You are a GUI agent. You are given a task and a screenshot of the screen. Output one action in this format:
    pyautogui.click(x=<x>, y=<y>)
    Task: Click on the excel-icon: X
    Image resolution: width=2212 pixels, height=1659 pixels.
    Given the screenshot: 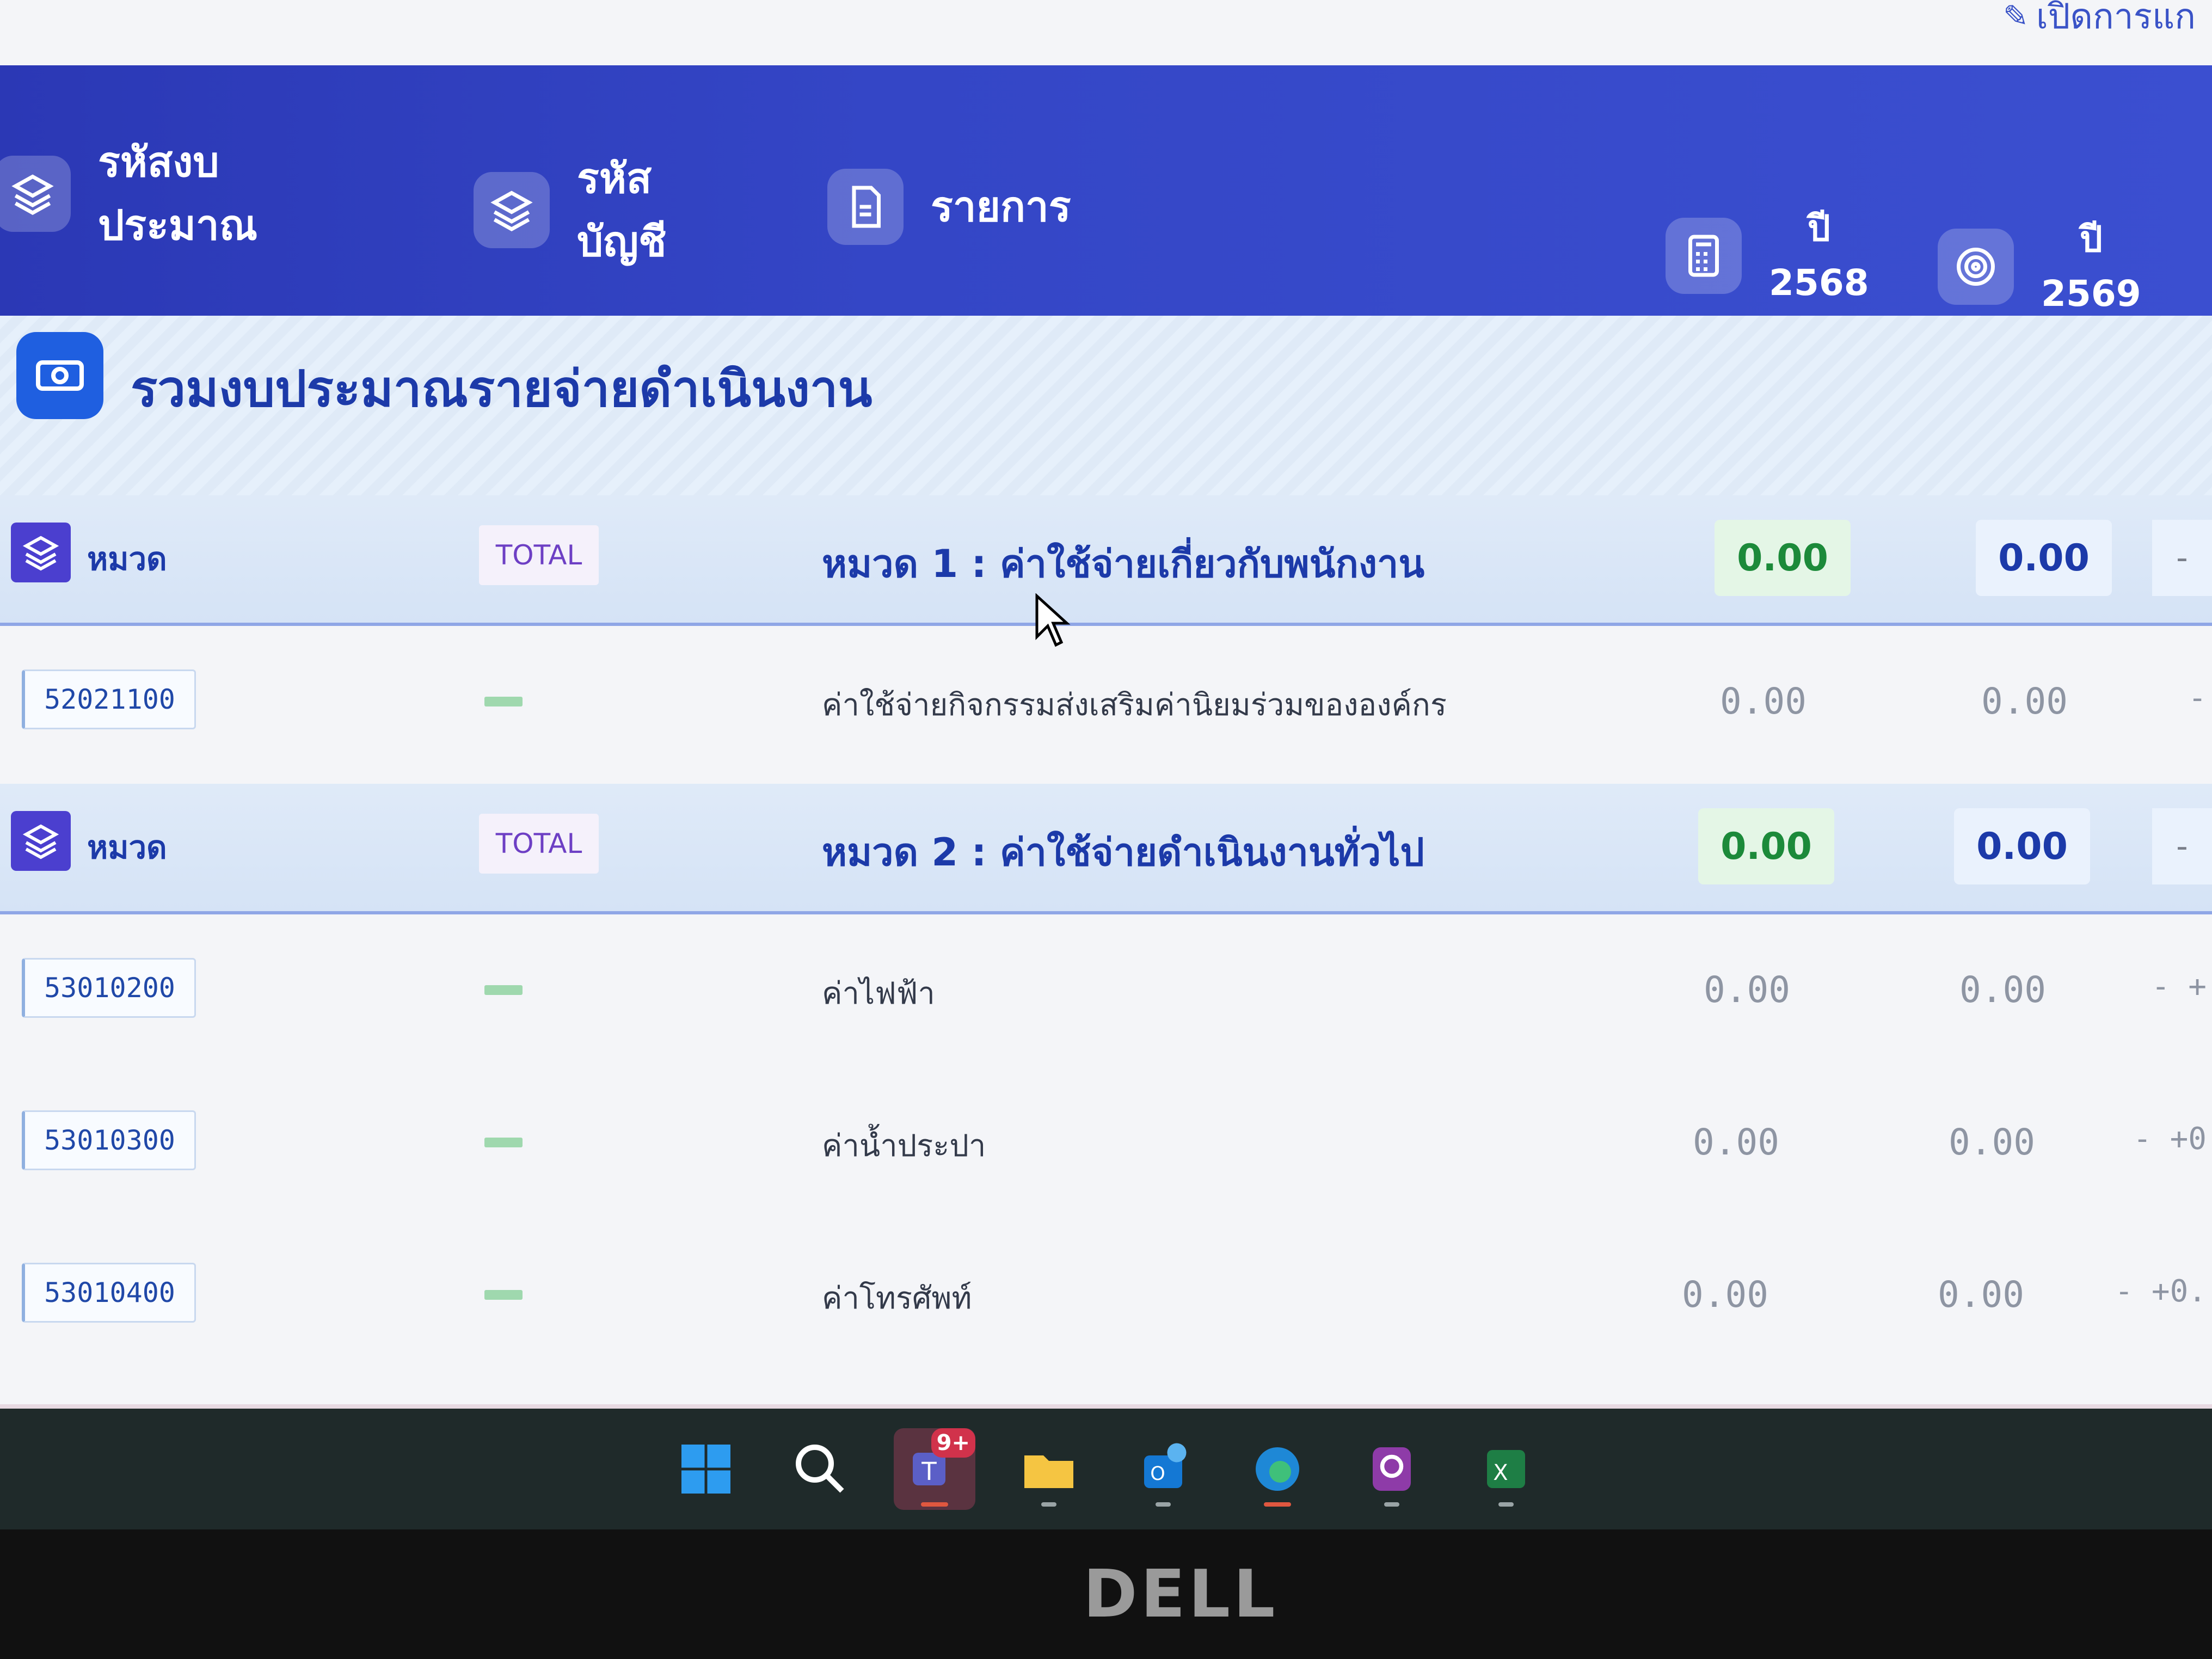 What is the action you would take?
    pyautogui.click(x=1506, y=1469)
    